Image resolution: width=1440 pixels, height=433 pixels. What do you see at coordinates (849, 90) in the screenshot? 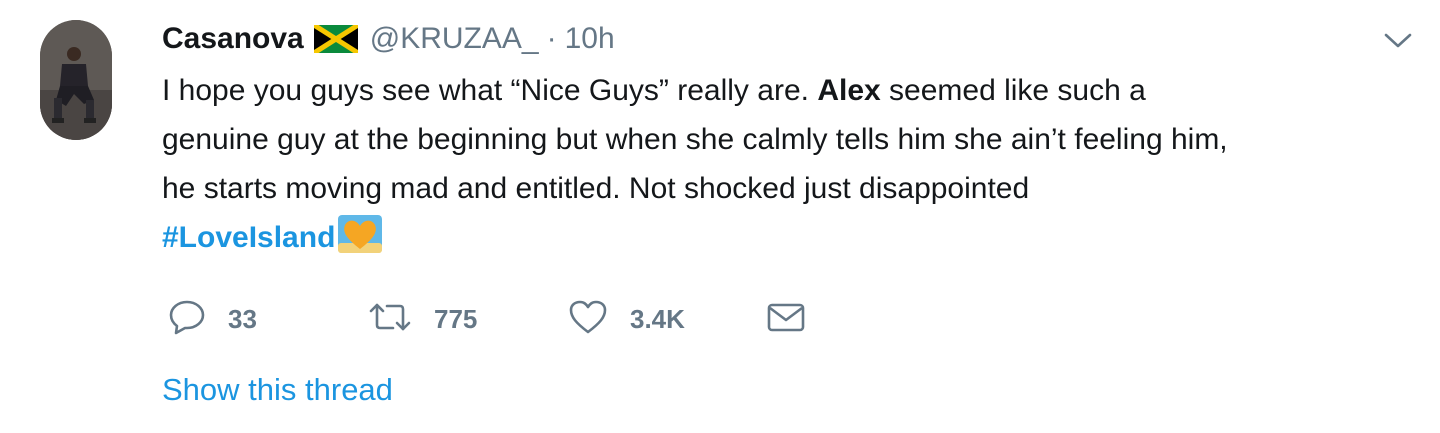
I see `bold-name: Alex` at bounding box center [849, 90].